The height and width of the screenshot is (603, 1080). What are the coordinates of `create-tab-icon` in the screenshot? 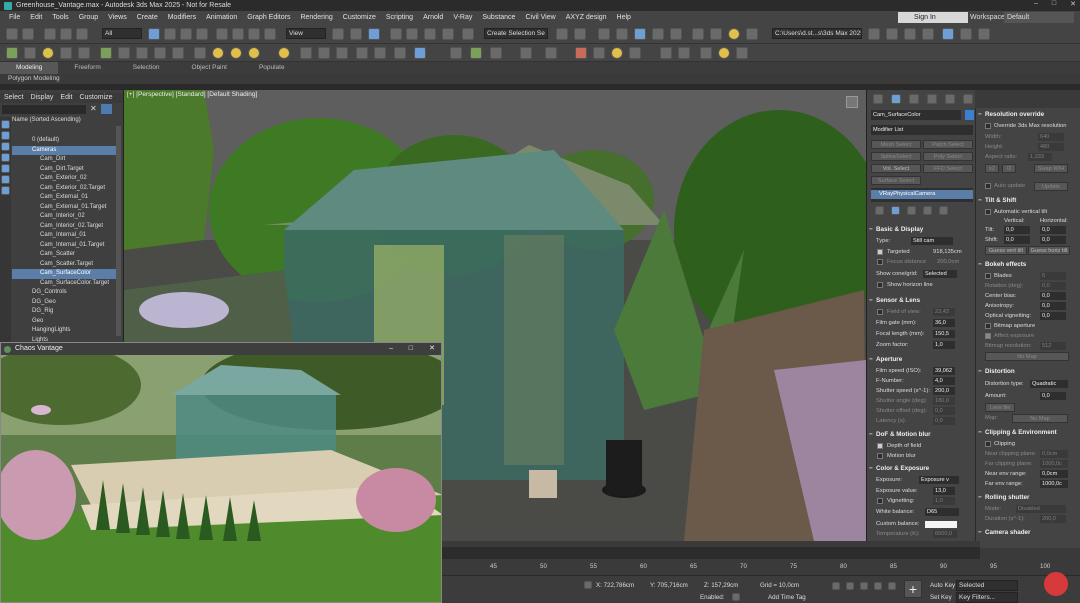 It's located at (878, 99).